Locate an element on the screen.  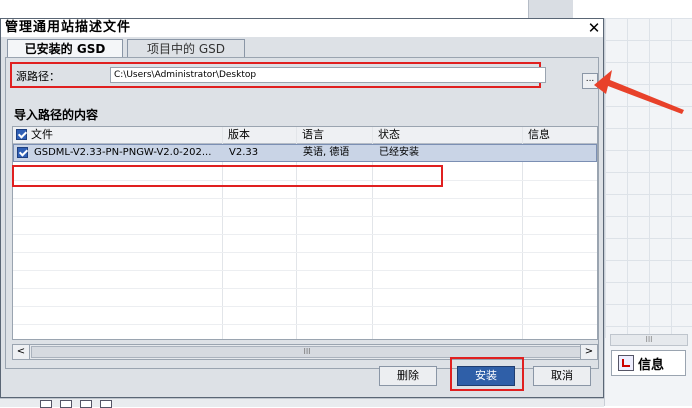
row-language: 英语, 德语 is located at coordinates (326, 152).